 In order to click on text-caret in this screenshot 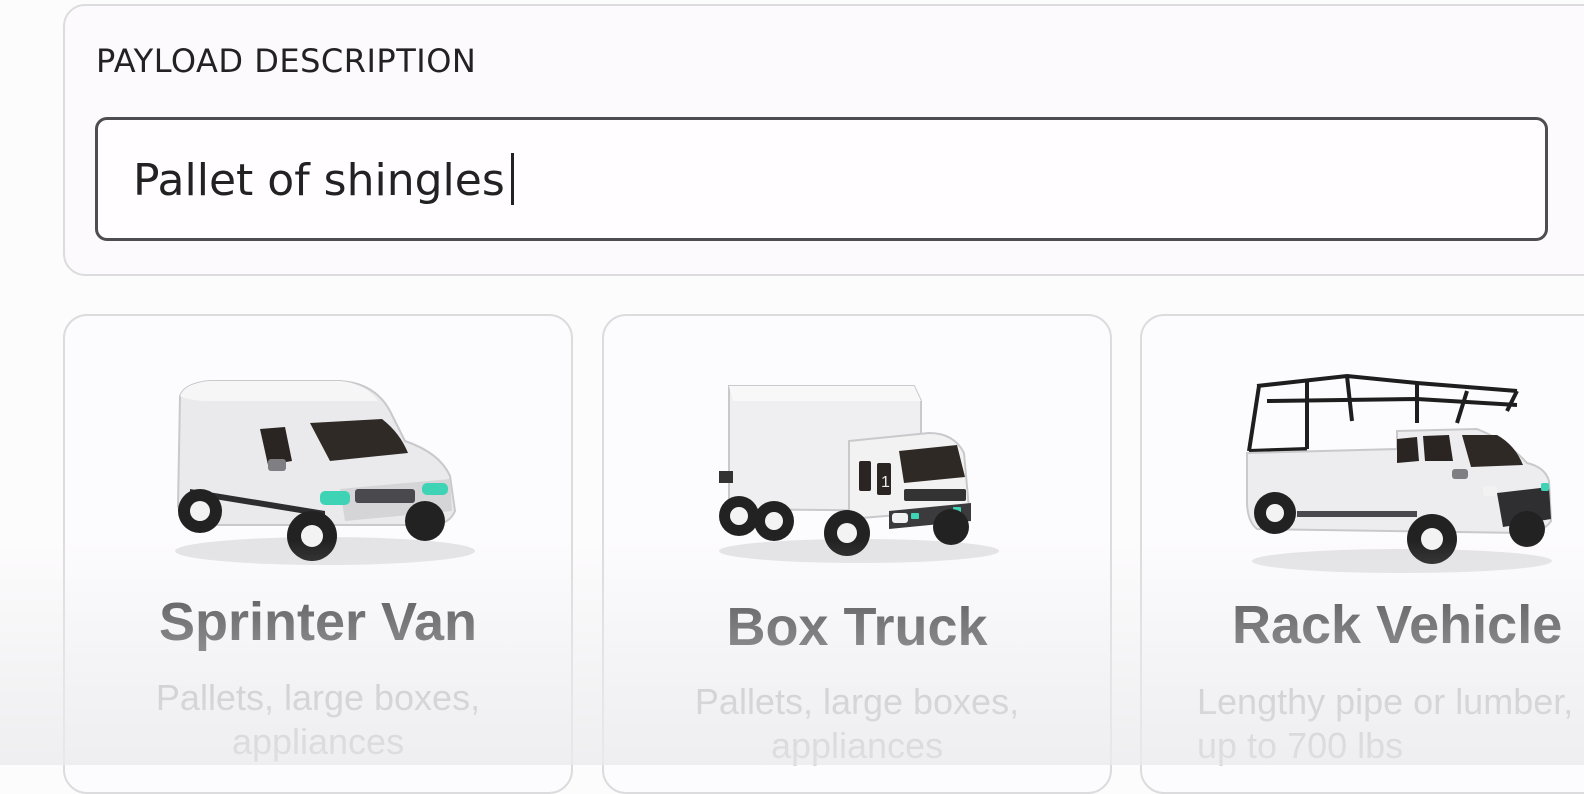, I will do `click(512, 179)`.